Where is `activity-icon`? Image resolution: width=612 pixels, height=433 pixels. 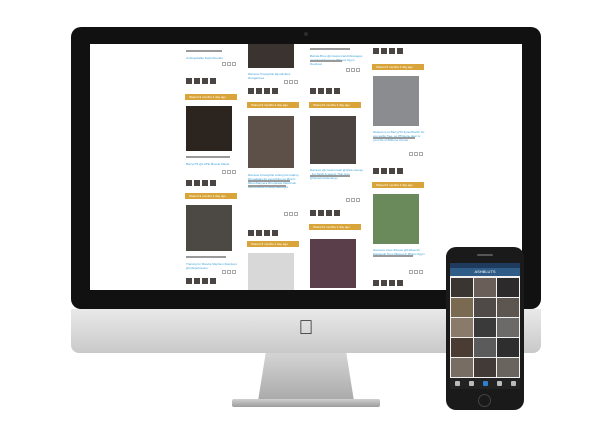
activity-icon is located at coordinates (499, 383).